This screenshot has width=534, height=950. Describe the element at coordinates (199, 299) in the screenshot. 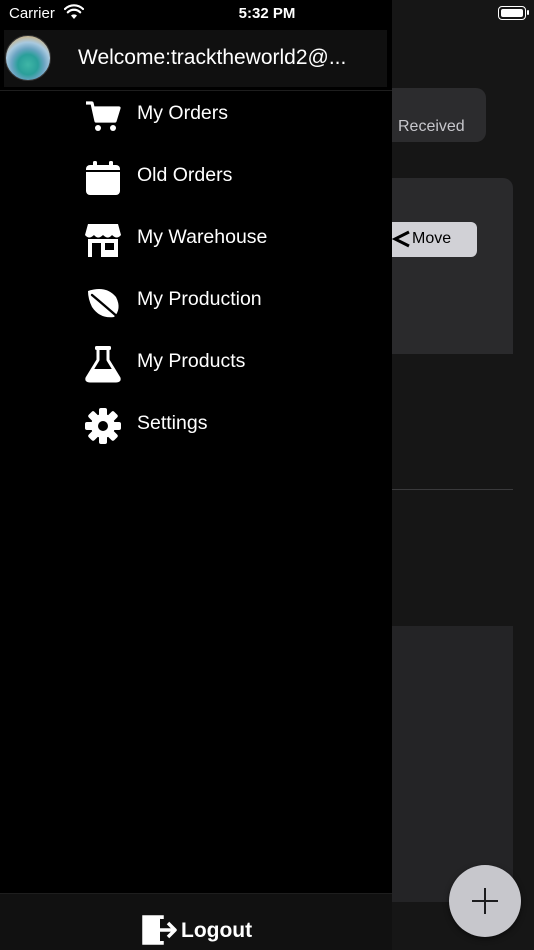

I see `menu-item-label: My Production` at that location.